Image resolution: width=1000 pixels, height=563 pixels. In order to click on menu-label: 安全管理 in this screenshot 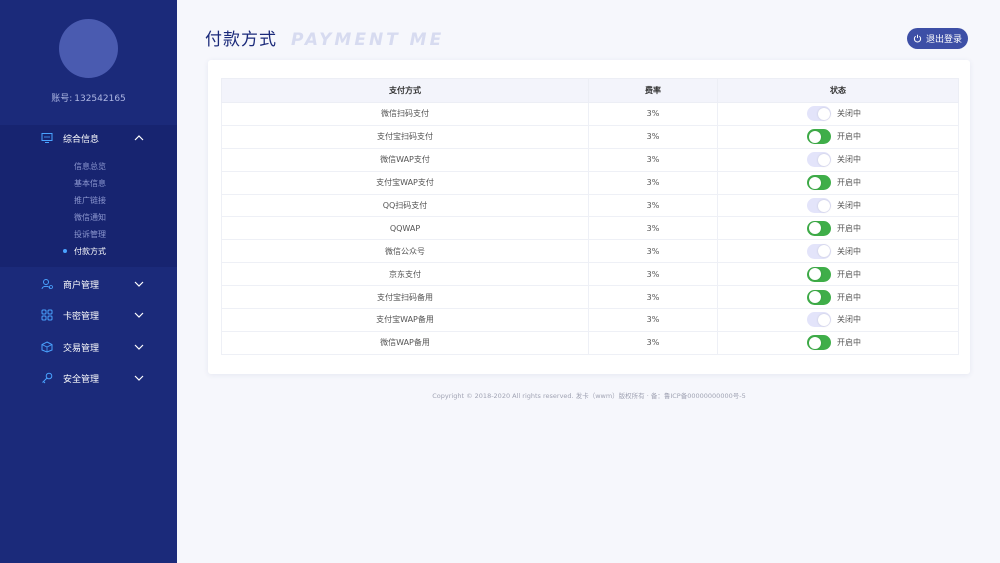, I will do `click(81, 379)`.